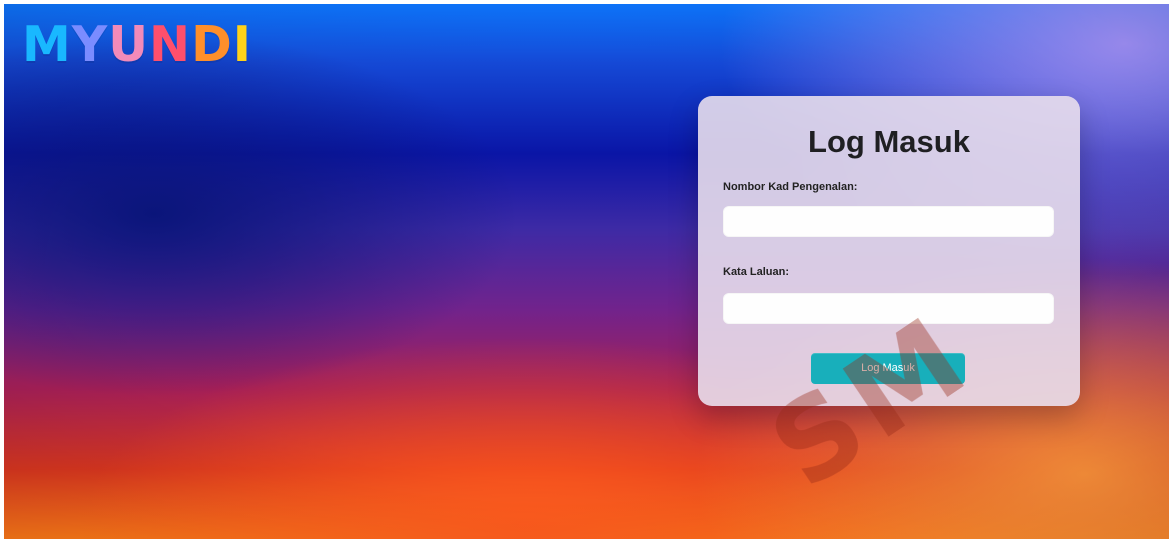  What do you see at coordinates (212, 44) in the screenshot?
I see `logo-letter-d: D` at bounding box center [212, 44].